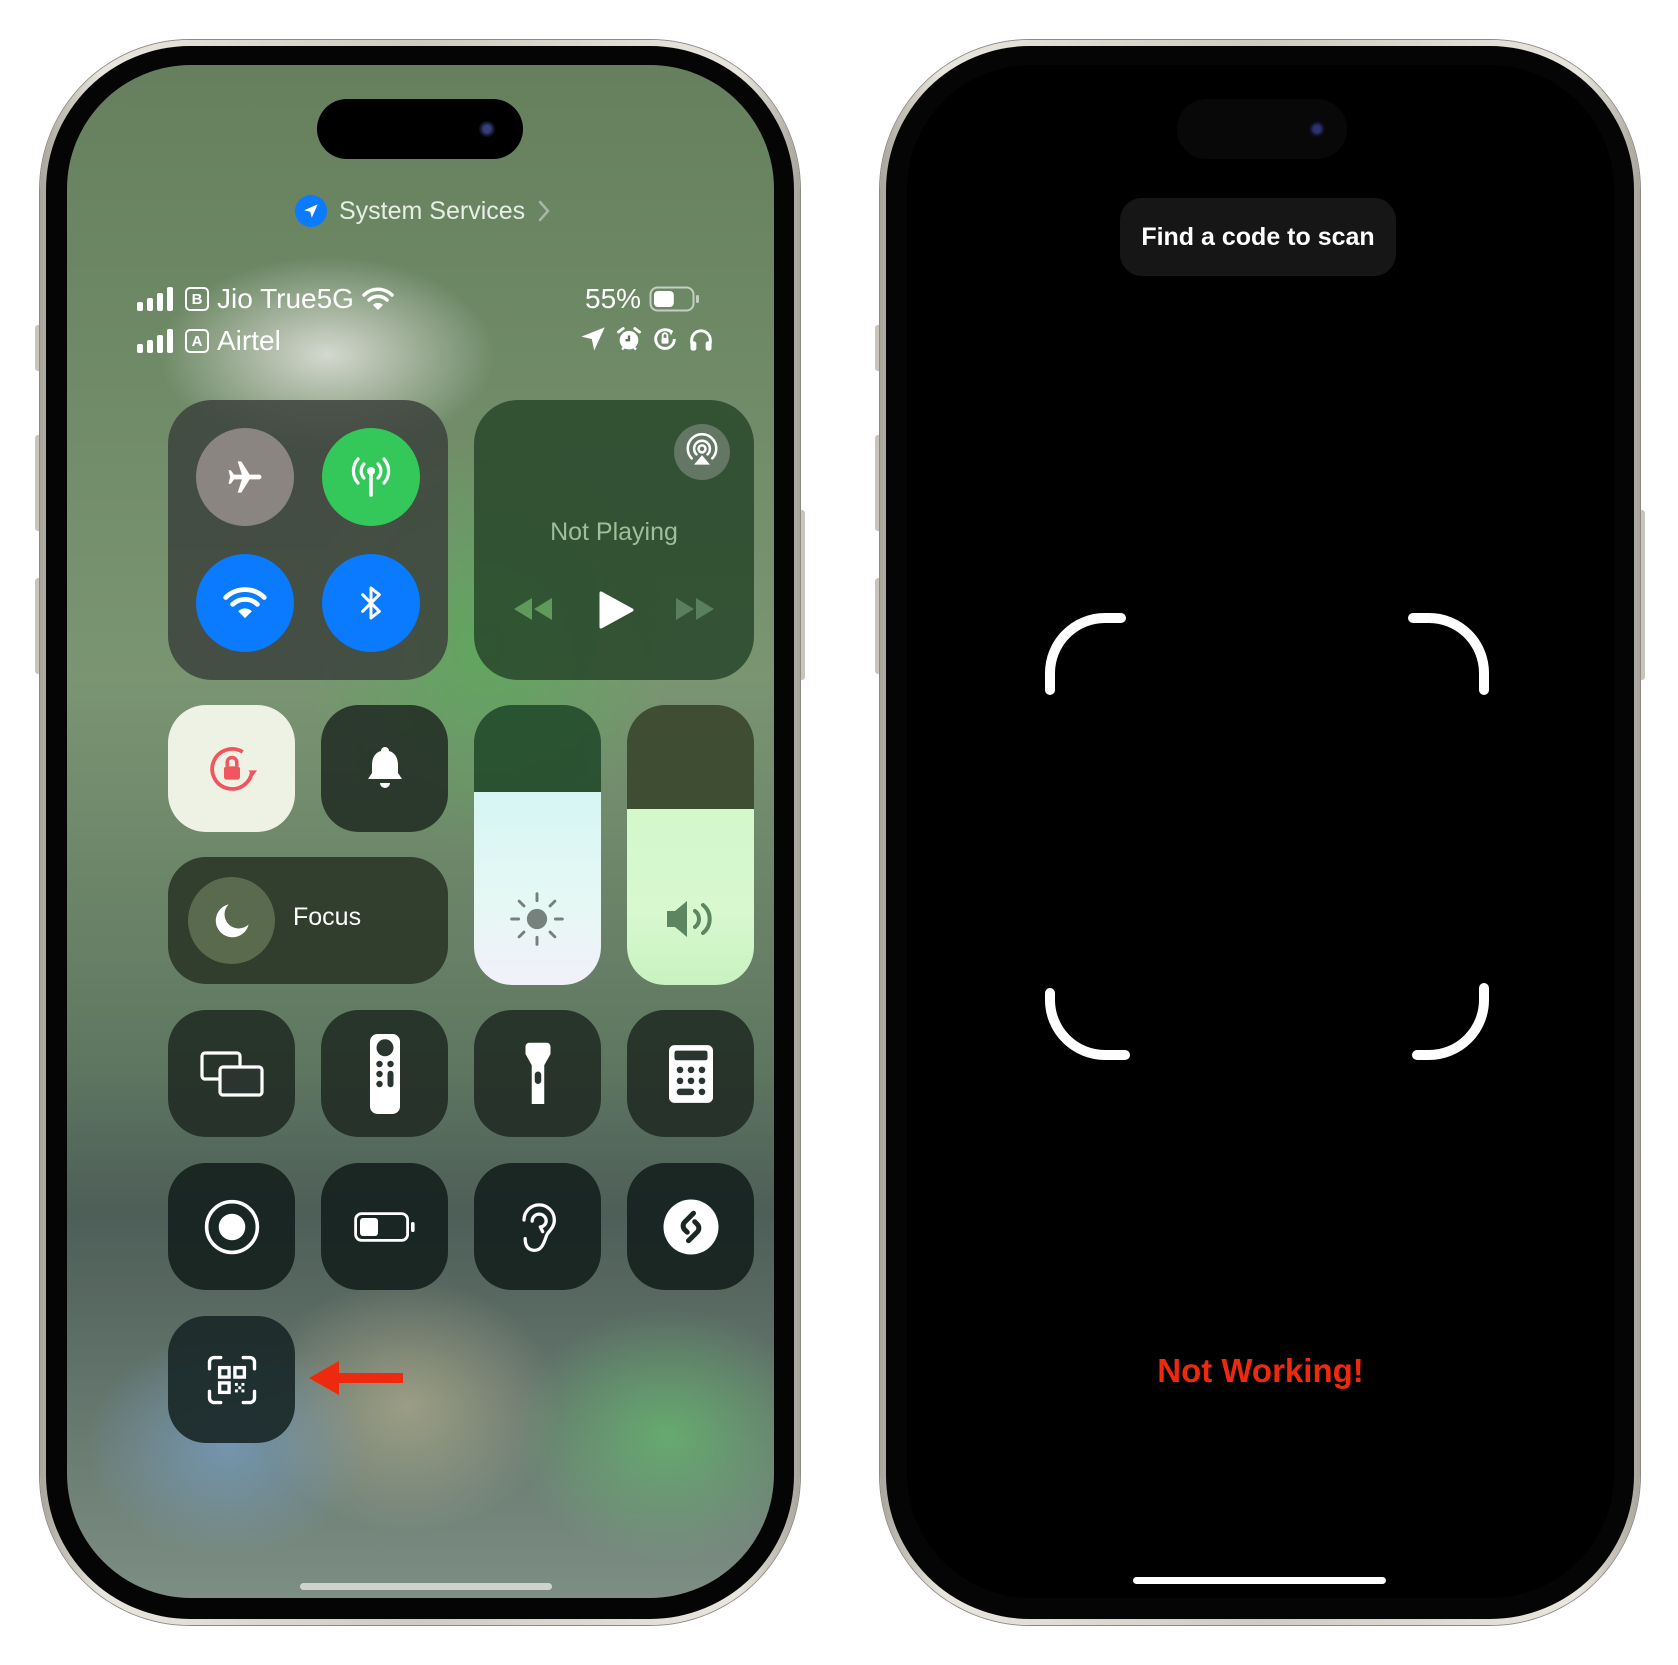 The width and height of the screenshot is (1678, 1665). Describe the element at coordinates (432, 210) in the screenshot. I see `location-banner-label: System Services` at that location.